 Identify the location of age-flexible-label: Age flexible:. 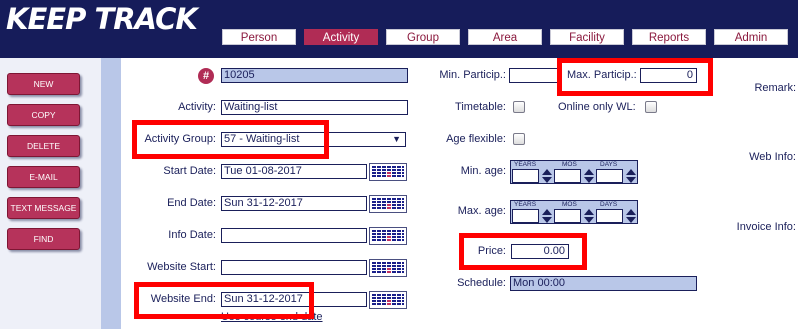
(476, 139).